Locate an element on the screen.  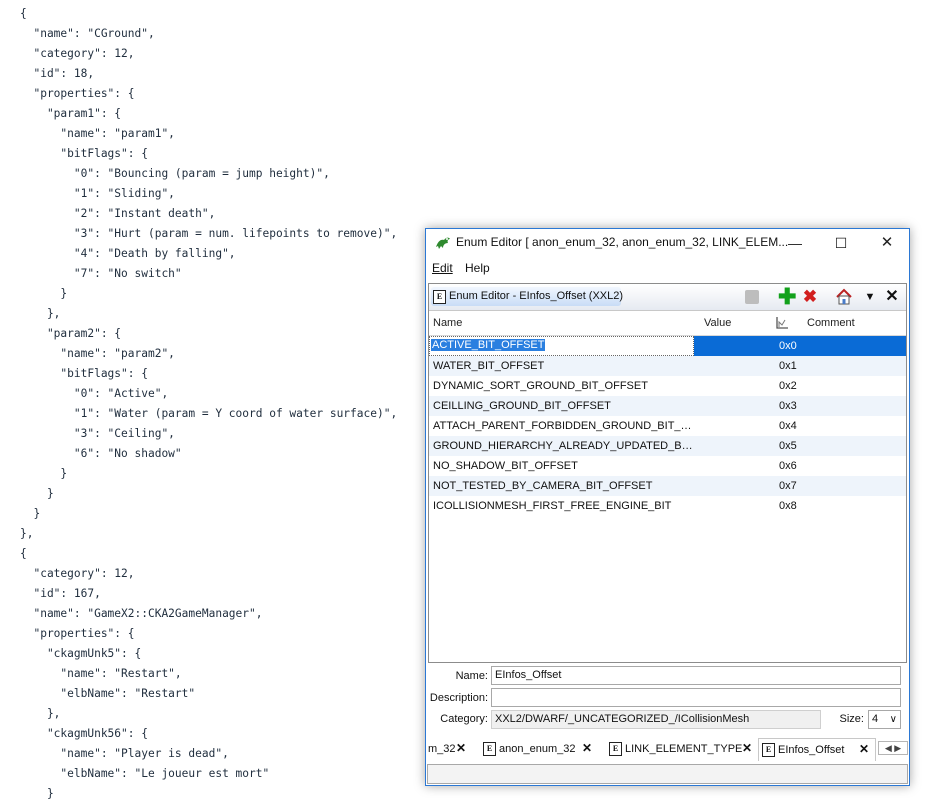
code-line: "bitFlags": { is located at coordinates (84, 373).